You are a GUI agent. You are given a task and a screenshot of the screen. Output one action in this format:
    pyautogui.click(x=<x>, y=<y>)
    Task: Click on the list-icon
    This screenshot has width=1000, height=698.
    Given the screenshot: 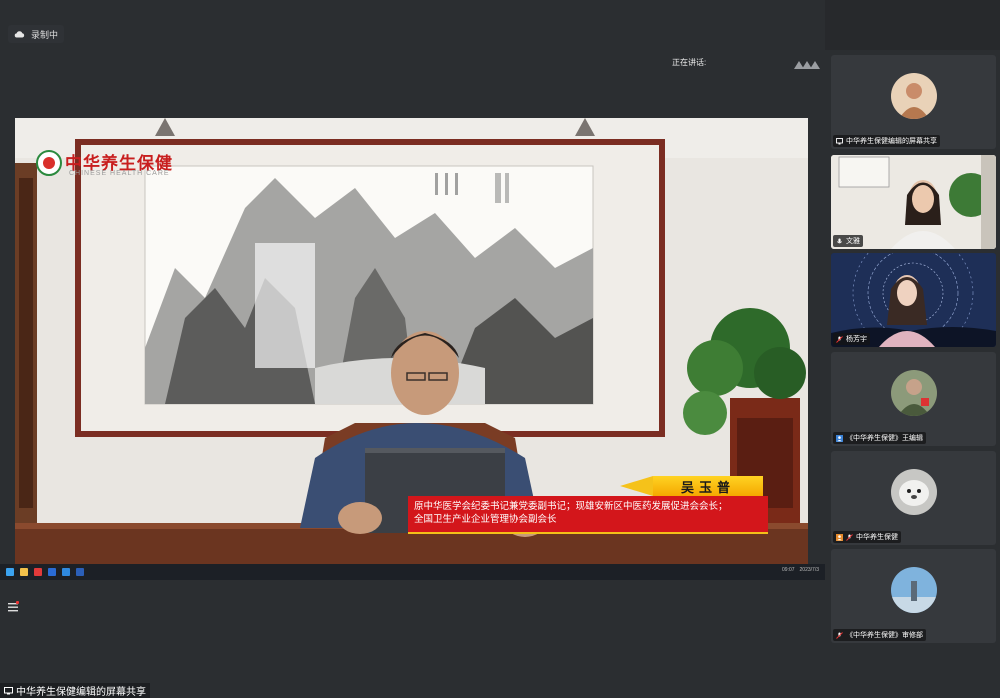 What is the action you would take?
    pyautogui.click(x=13, y=606)
    